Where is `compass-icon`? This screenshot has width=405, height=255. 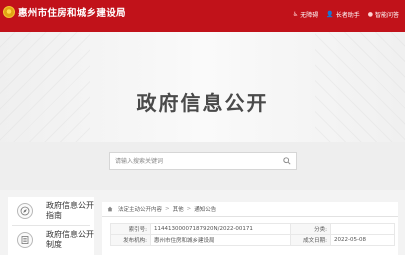 compass-icon is located at coordinates (25, 211).